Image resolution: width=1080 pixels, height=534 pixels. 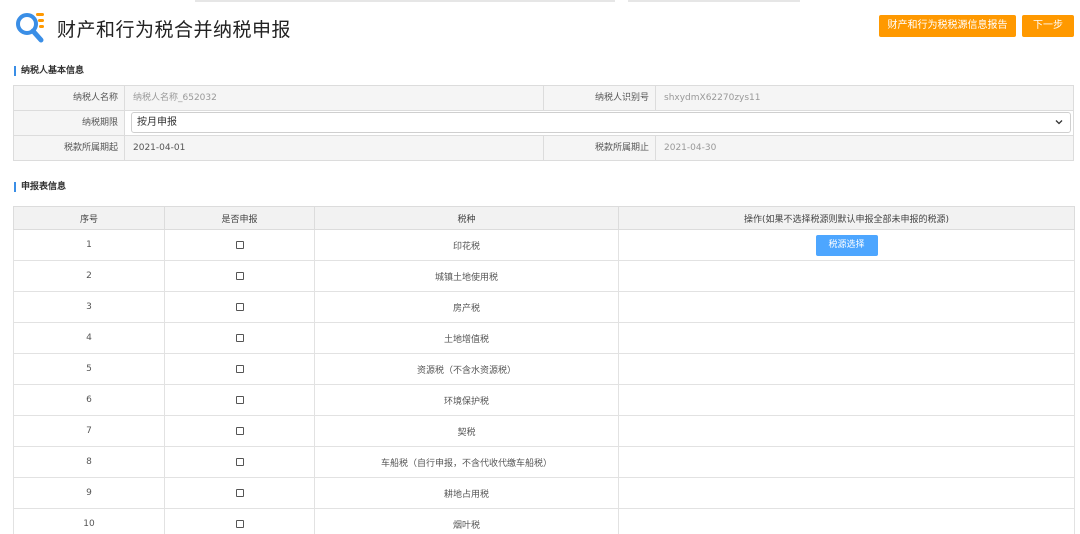 What do you see at coordinates (466, 400) in the screenshot?
I see `tax-type: 环境保护税` at bounding box center [466, 400].